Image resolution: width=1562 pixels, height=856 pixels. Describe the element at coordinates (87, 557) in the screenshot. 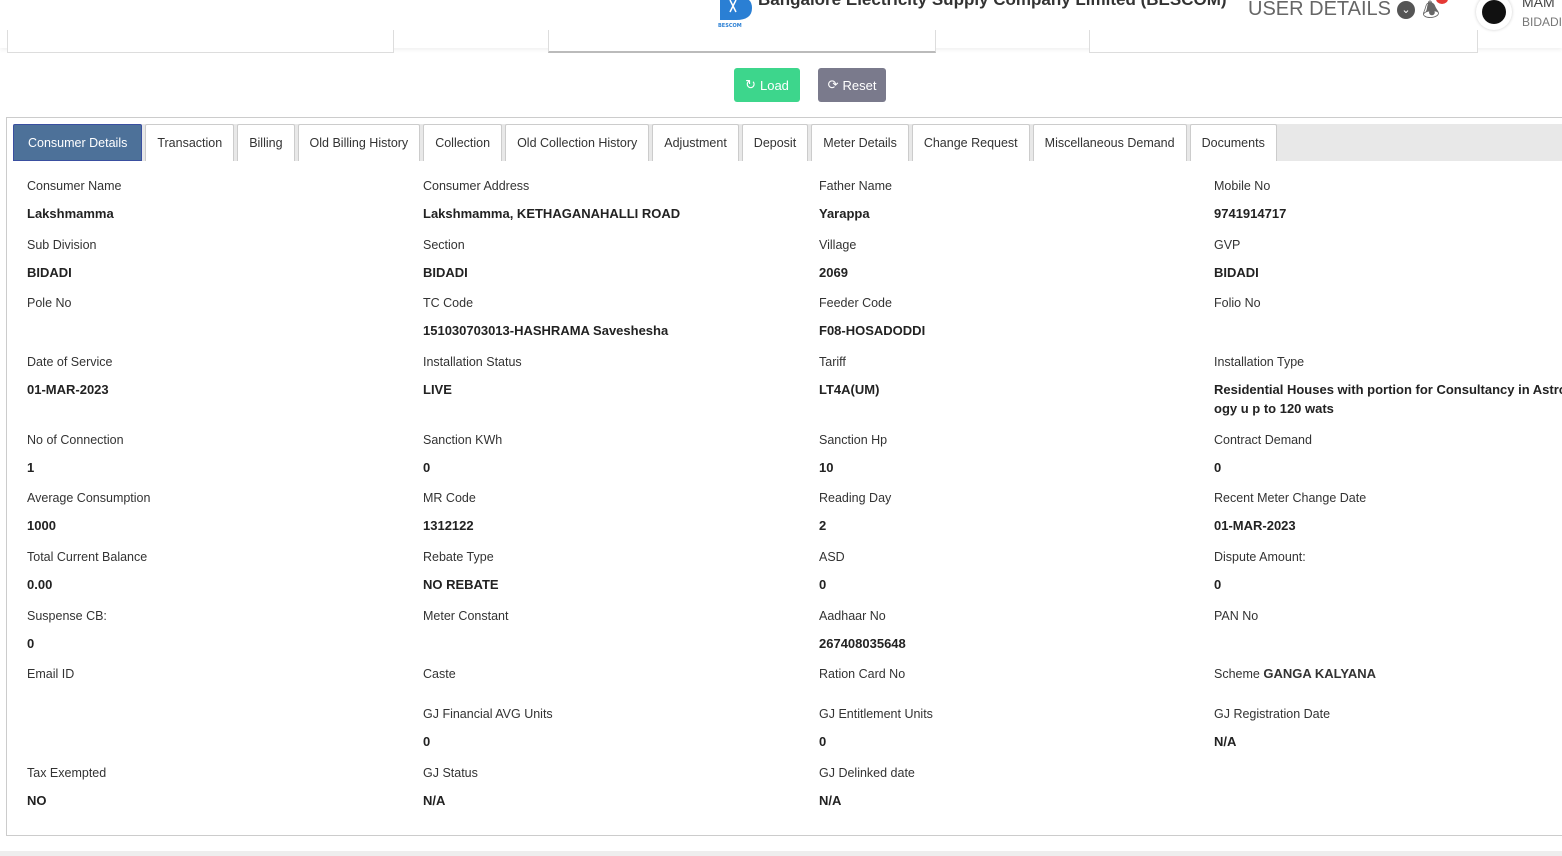

I see `field-label: Total Current Balance` at that location.